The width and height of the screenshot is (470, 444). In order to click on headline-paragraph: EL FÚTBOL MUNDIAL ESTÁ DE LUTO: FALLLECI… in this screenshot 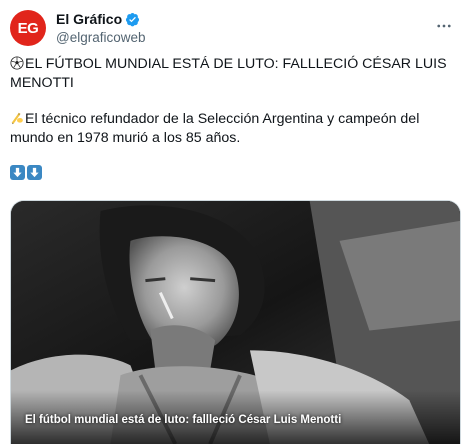, I will do `click(230, 74)`.